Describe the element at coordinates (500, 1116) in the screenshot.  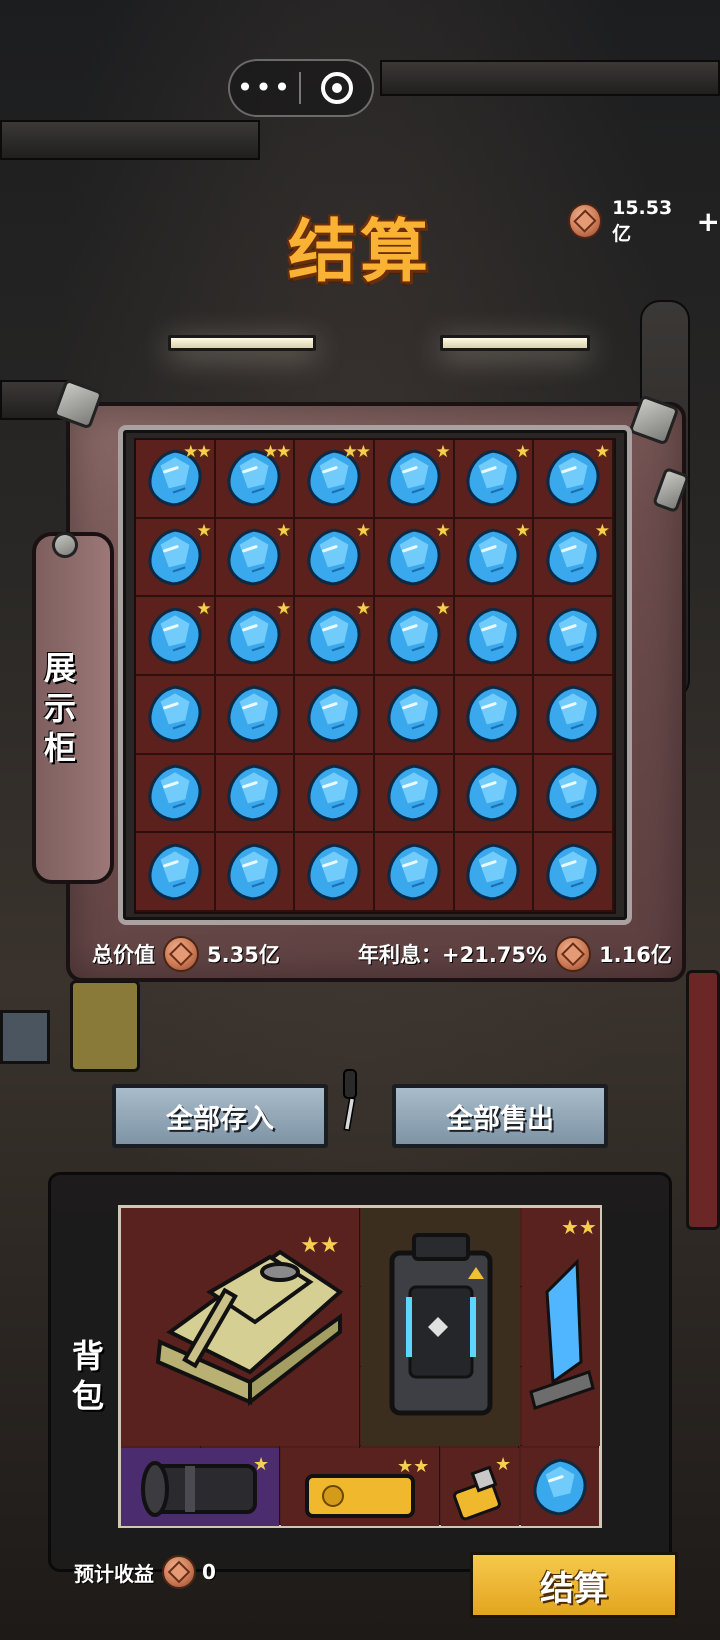
I see `sell-all-button: 全部售出` at that location.